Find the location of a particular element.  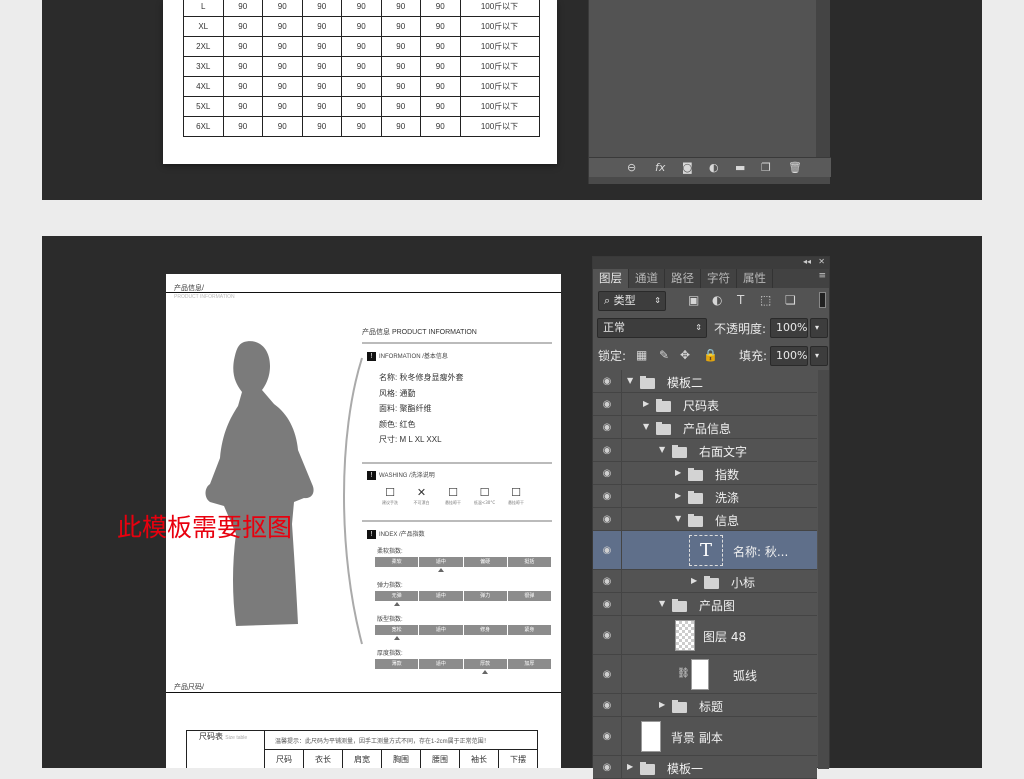

layer-row: ◉ ▼ 产品信息 is located at coordinates (705, 427).